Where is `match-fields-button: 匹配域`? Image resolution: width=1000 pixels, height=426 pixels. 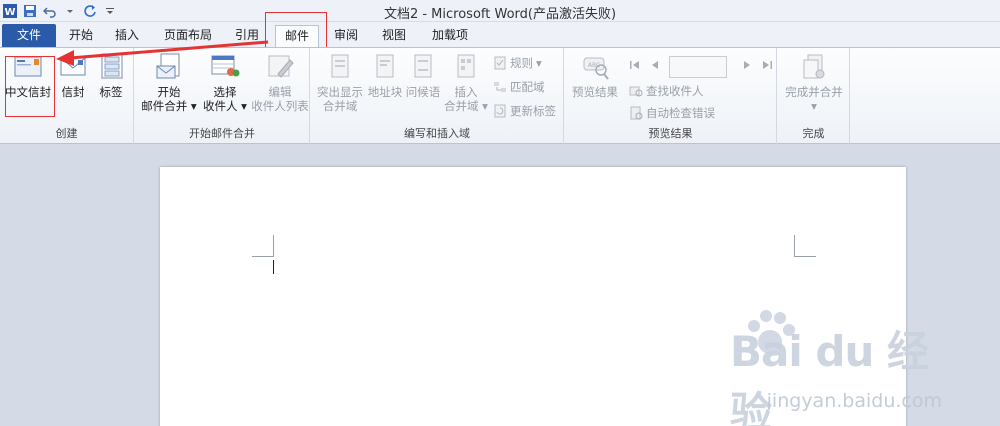
match-fields-button: 匹配域 is located at coordinates (519, 87).